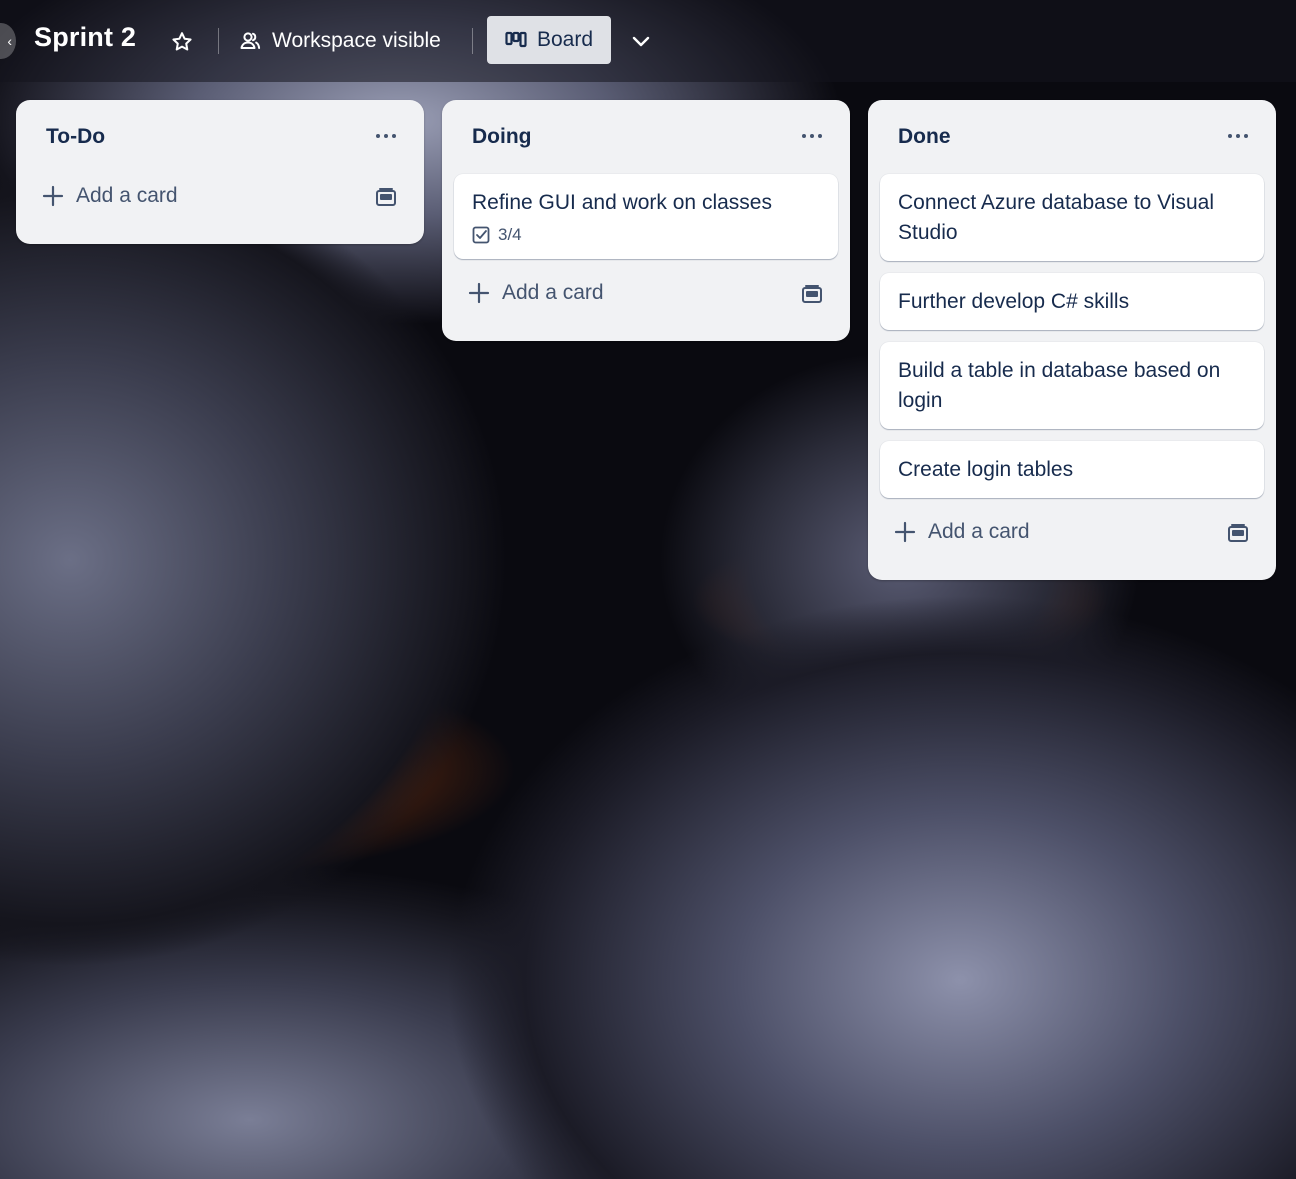  Describe the element at coordinates (501, 137) in the screenshot. I see `list-title: Doing` at that location.